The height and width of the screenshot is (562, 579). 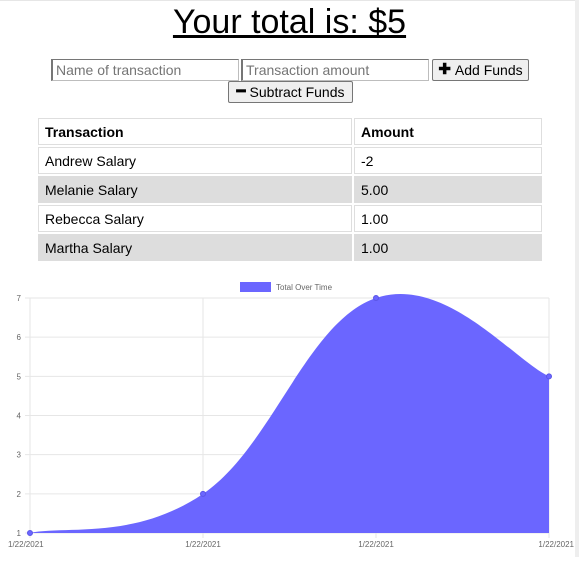 I want to click on add-funds-button: ✚ Add Funds, so click(x=480, y=70).